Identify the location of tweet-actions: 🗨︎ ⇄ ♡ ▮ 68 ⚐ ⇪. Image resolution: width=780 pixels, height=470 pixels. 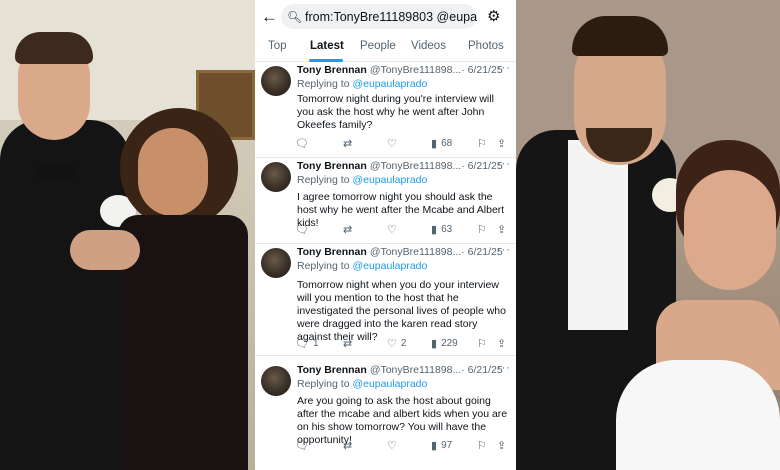
(404, 143).